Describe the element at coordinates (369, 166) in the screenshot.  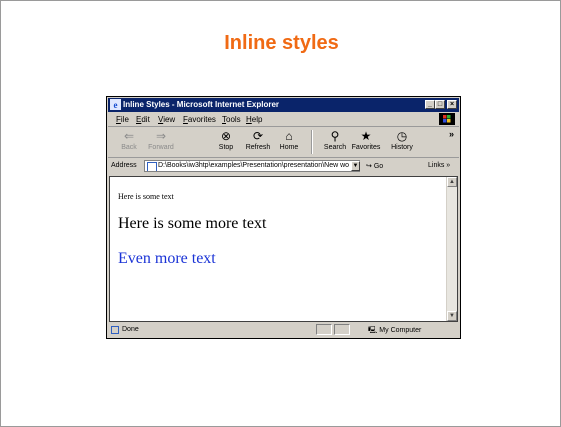
I see `go-arrow-icon: ↪` at that location.